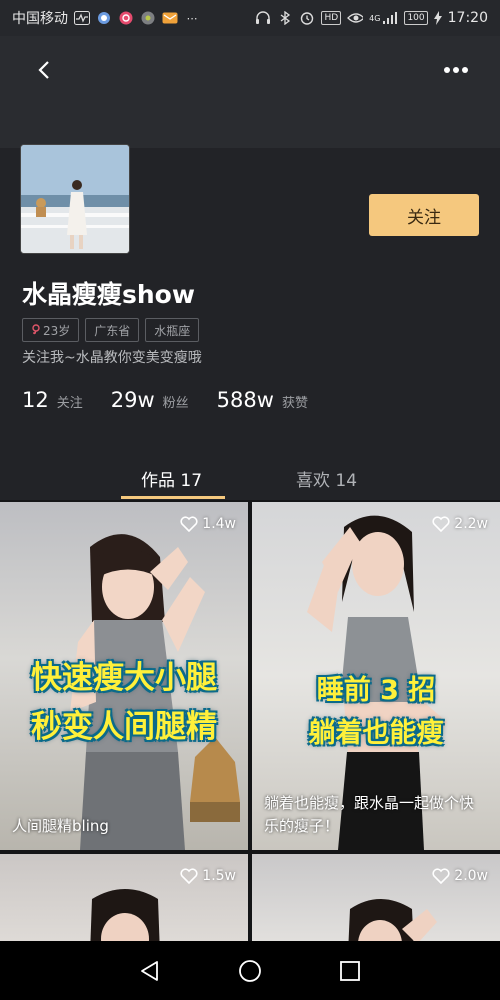 This screenshot has height=1000, width=500. I want to click on video-likes: 2.0w, so click(460, 876).